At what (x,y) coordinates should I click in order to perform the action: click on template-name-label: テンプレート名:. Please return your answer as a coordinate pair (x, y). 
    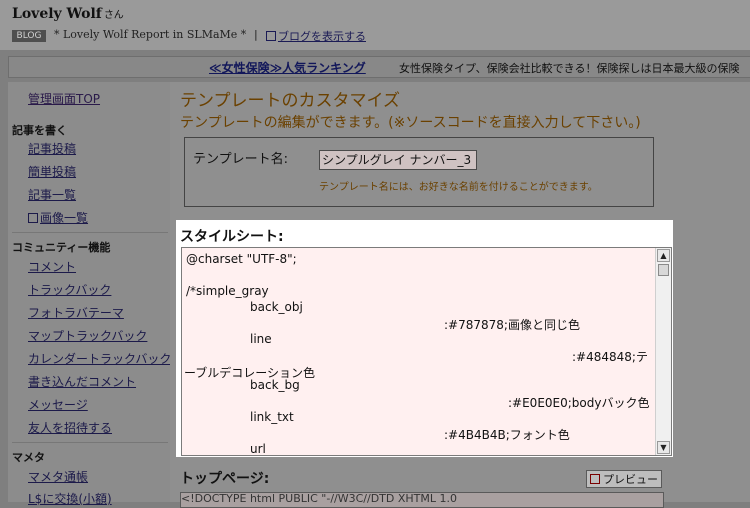
    Looking at the image, I should click on (240, 159).